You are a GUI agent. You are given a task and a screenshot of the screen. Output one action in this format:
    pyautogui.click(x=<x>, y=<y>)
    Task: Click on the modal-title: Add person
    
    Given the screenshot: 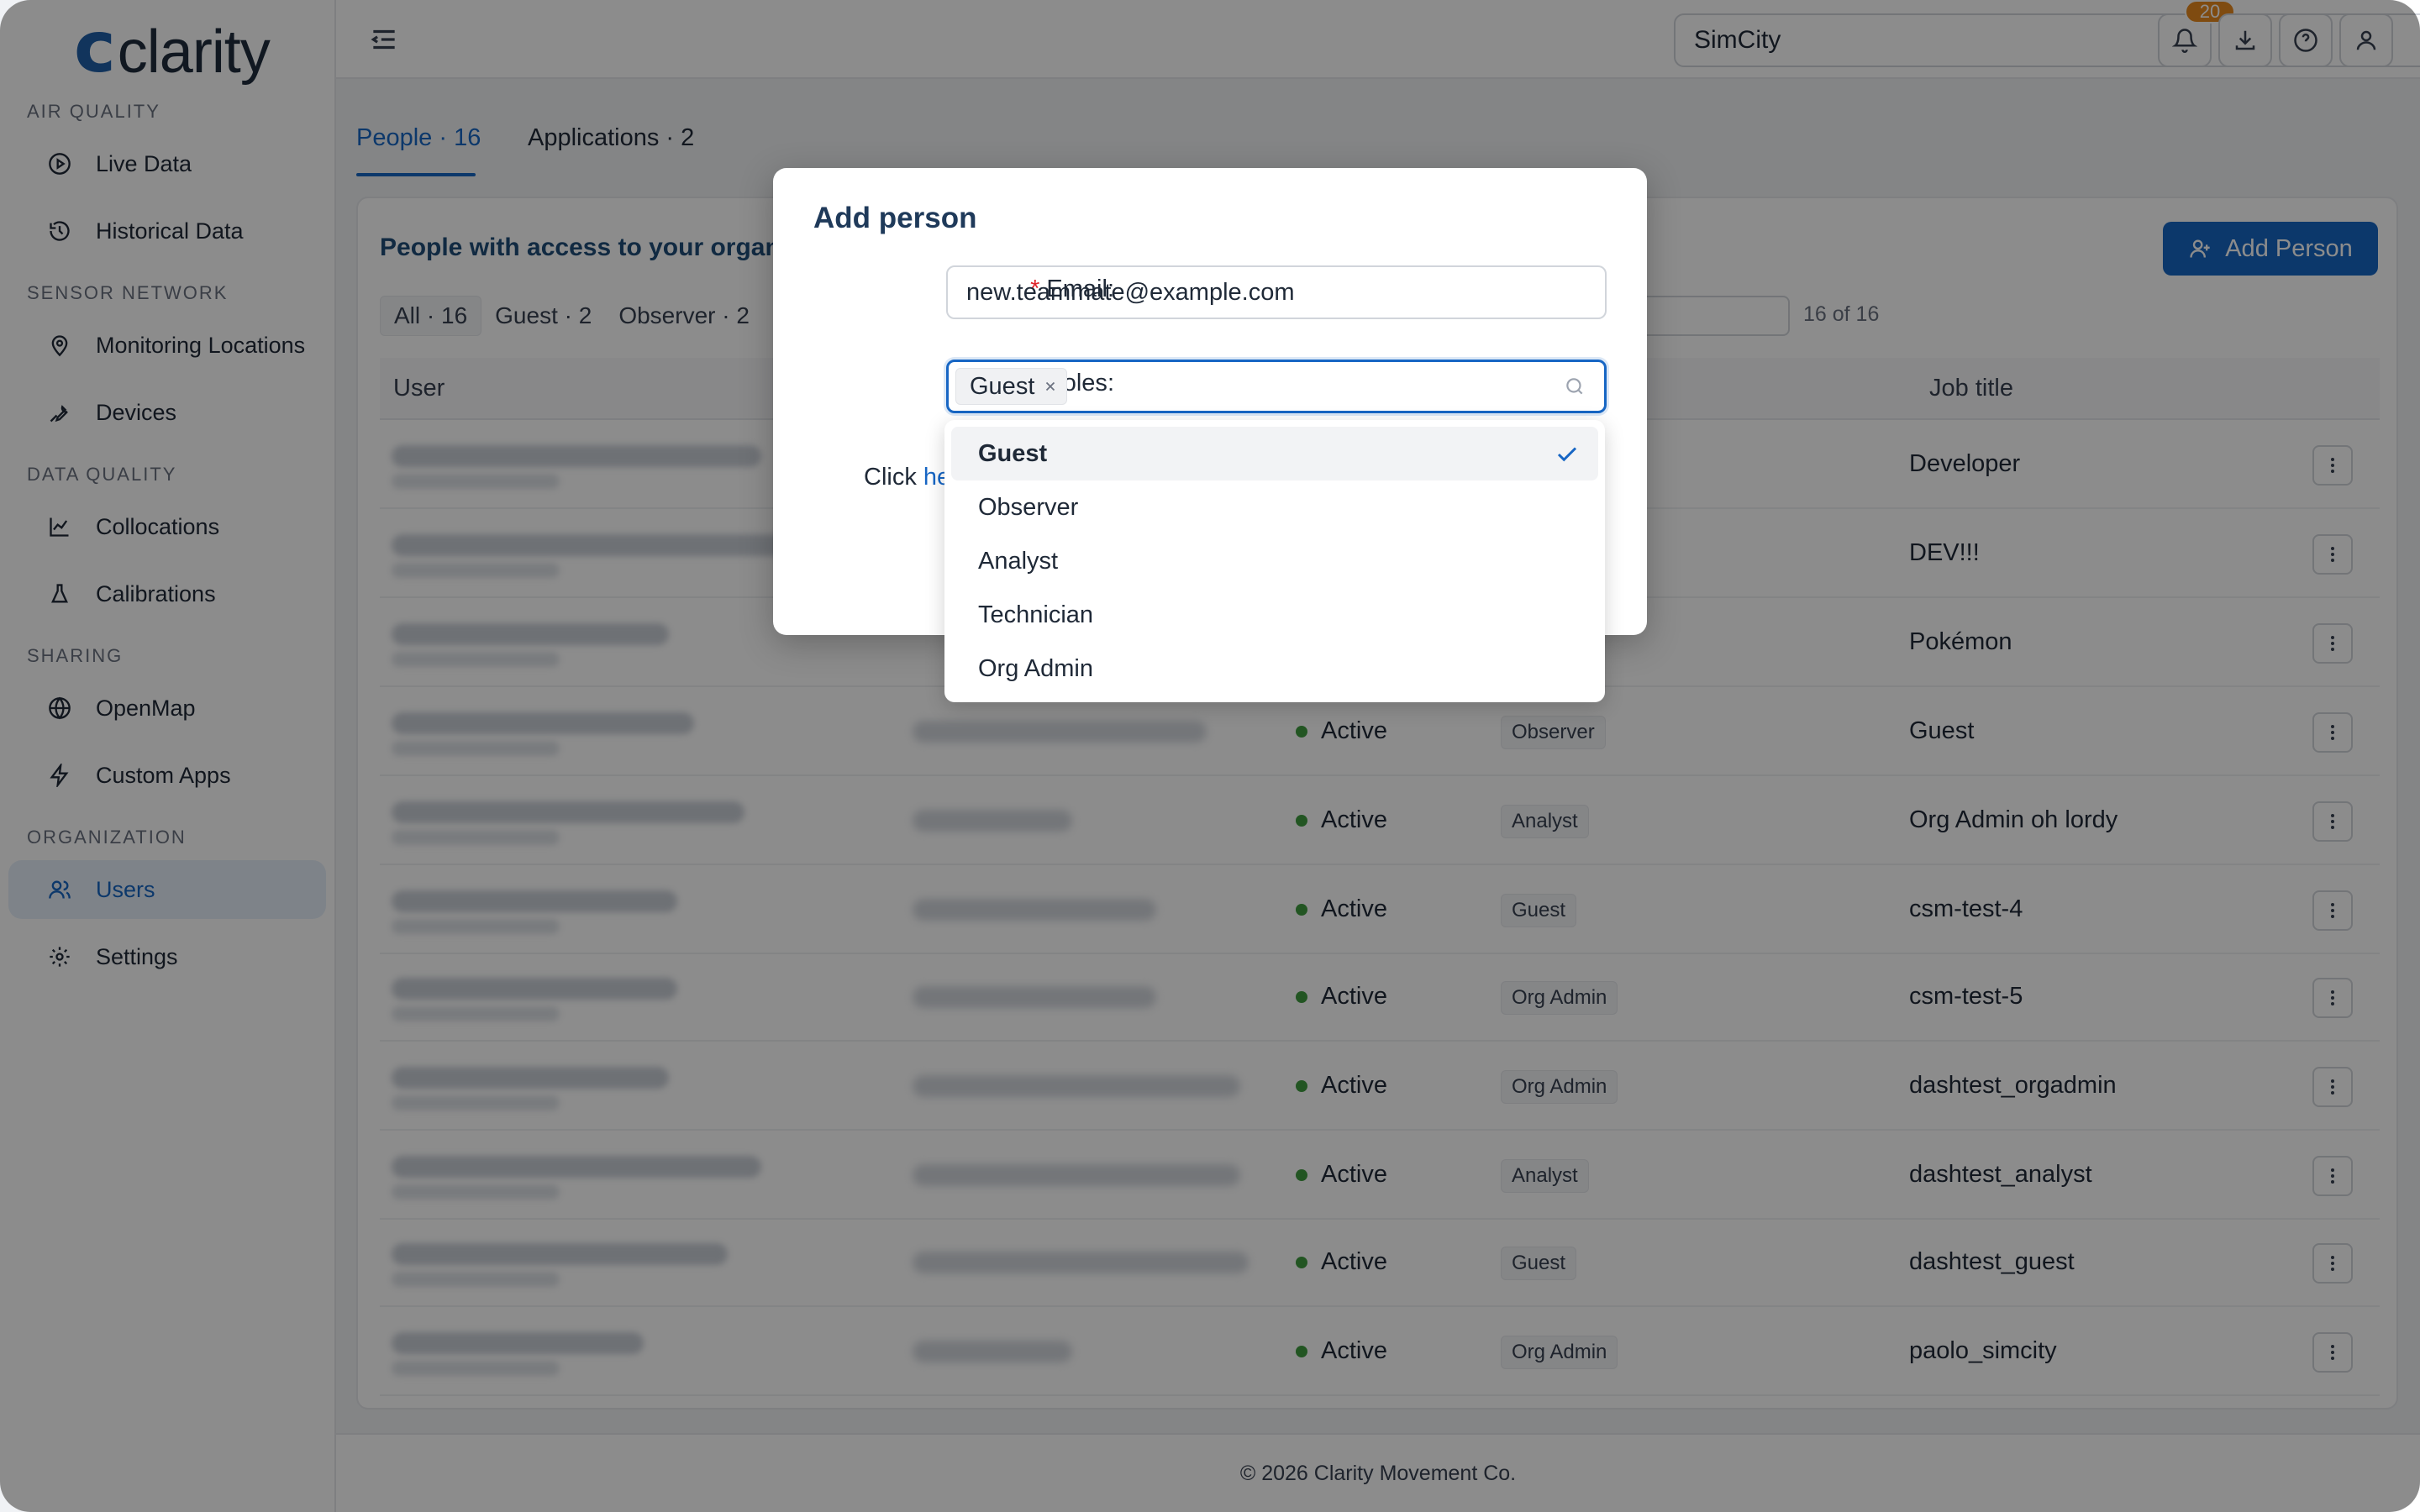 What is the action you would take?
    pyautogui.click(x=895, y=218)
    